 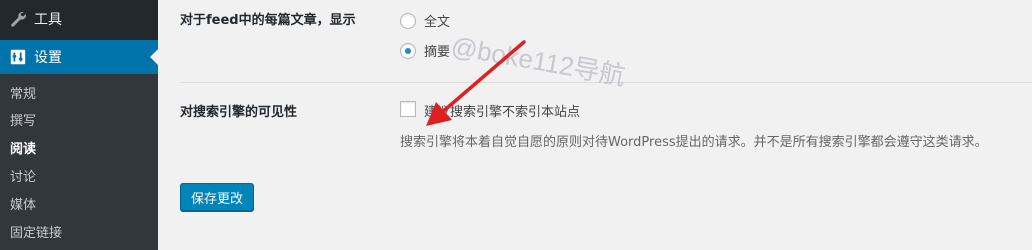 I want to click on submenu-item-reading: 阅读, so click(x=23, y=150).